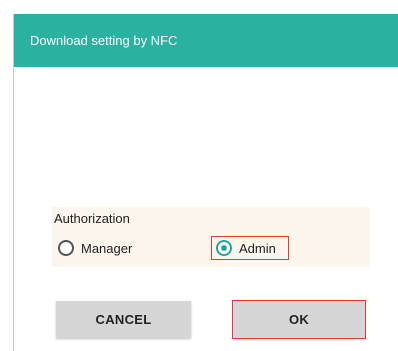 The height and width of the screenshot is (351, 398). I want to click on authorization-panel: Authorization Manager Admin, so click(211, 237).